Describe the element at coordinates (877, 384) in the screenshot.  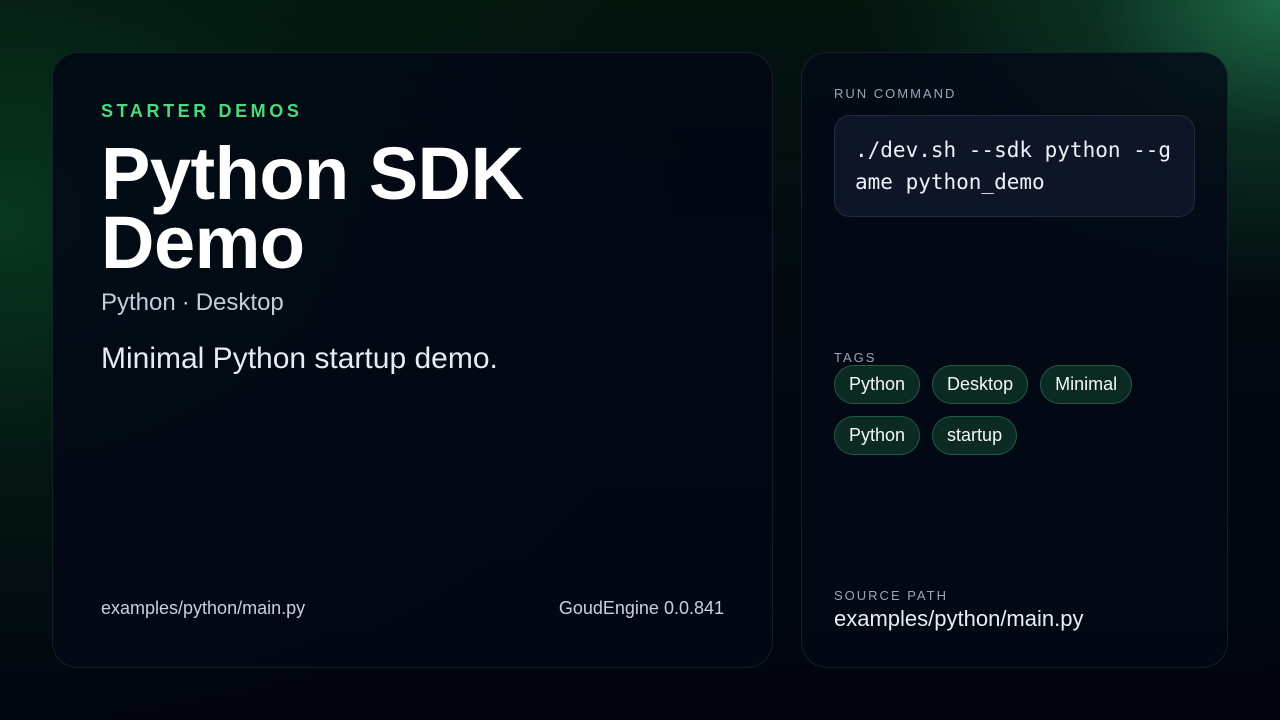
I see `tag-python: Python` at that location.